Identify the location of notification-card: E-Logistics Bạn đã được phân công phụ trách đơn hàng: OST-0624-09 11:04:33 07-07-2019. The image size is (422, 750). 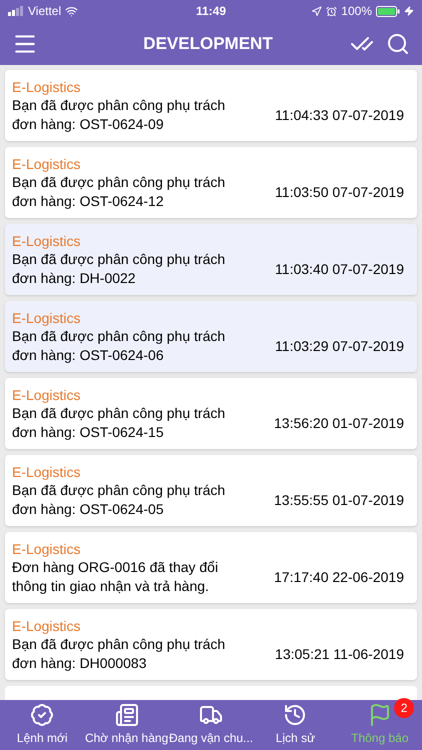
(211, 105).